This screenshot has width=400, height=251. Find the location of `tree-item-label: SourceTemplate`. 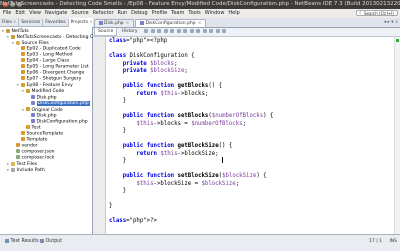

tree-item-label: SourceTemplate is located at coordinates (45, 134).